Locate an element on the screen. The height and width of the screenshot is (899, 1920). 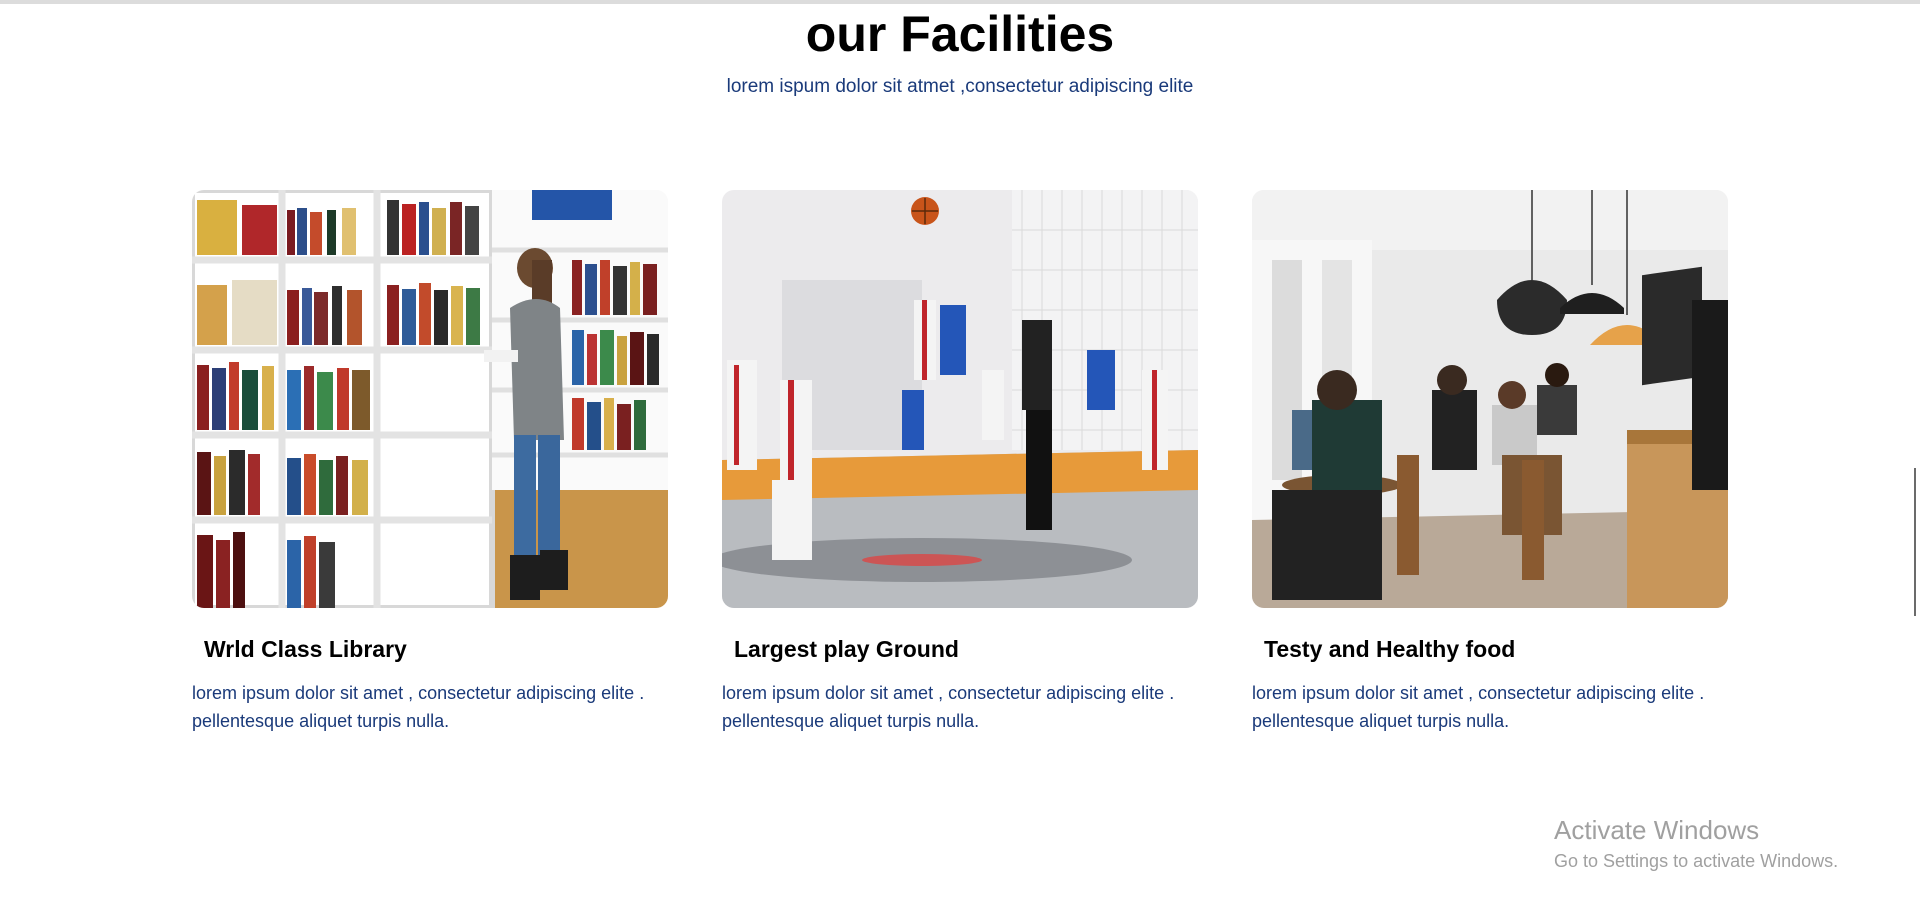
library-image is located at coordinates (430, 399).